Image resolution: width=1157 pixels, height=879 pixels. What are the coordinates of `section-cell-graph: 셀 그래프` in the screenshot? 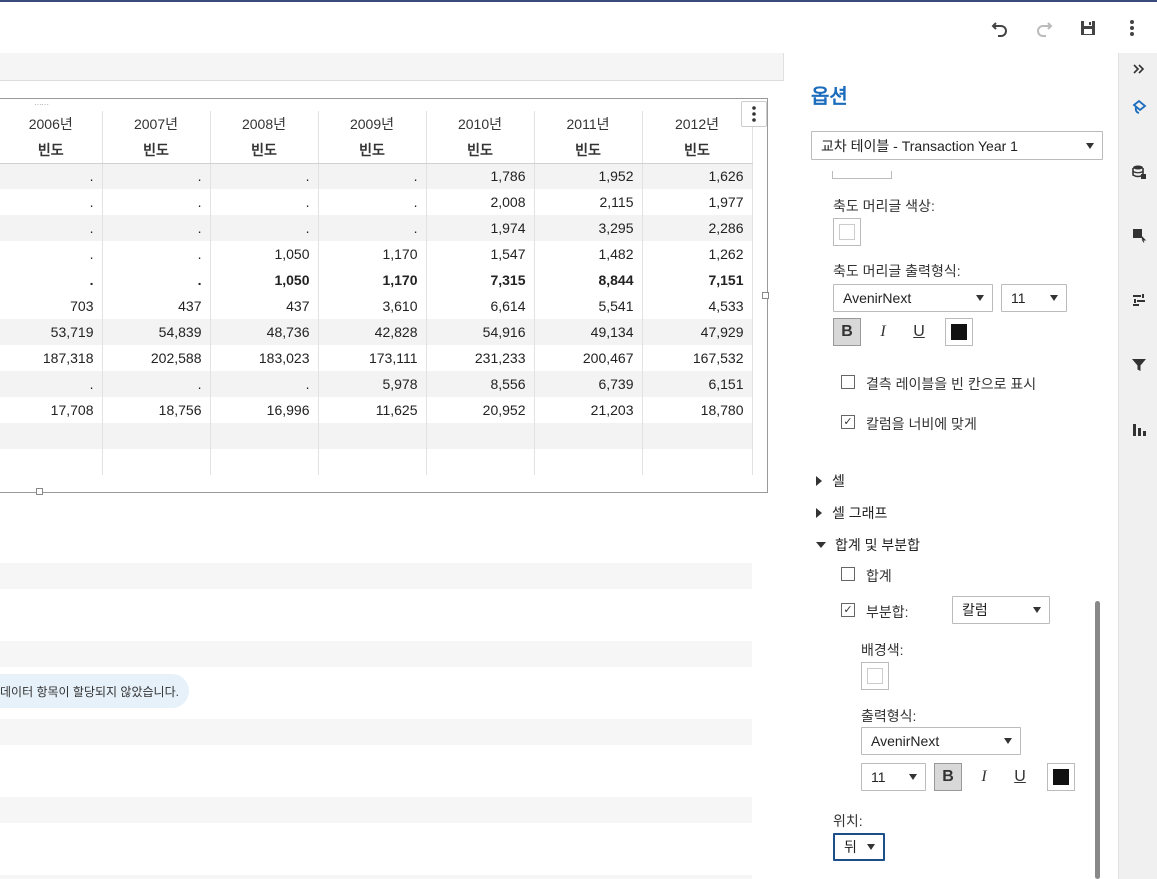 It's located at (851, 513).